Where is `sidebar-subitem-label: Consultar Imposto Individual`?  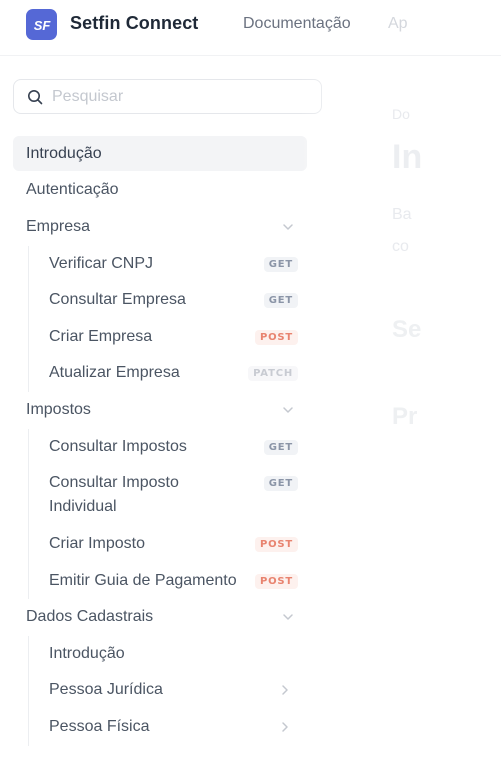
sidebar-subitem-label: Consultar Imposto Individual is located at coordinates (114, 494).